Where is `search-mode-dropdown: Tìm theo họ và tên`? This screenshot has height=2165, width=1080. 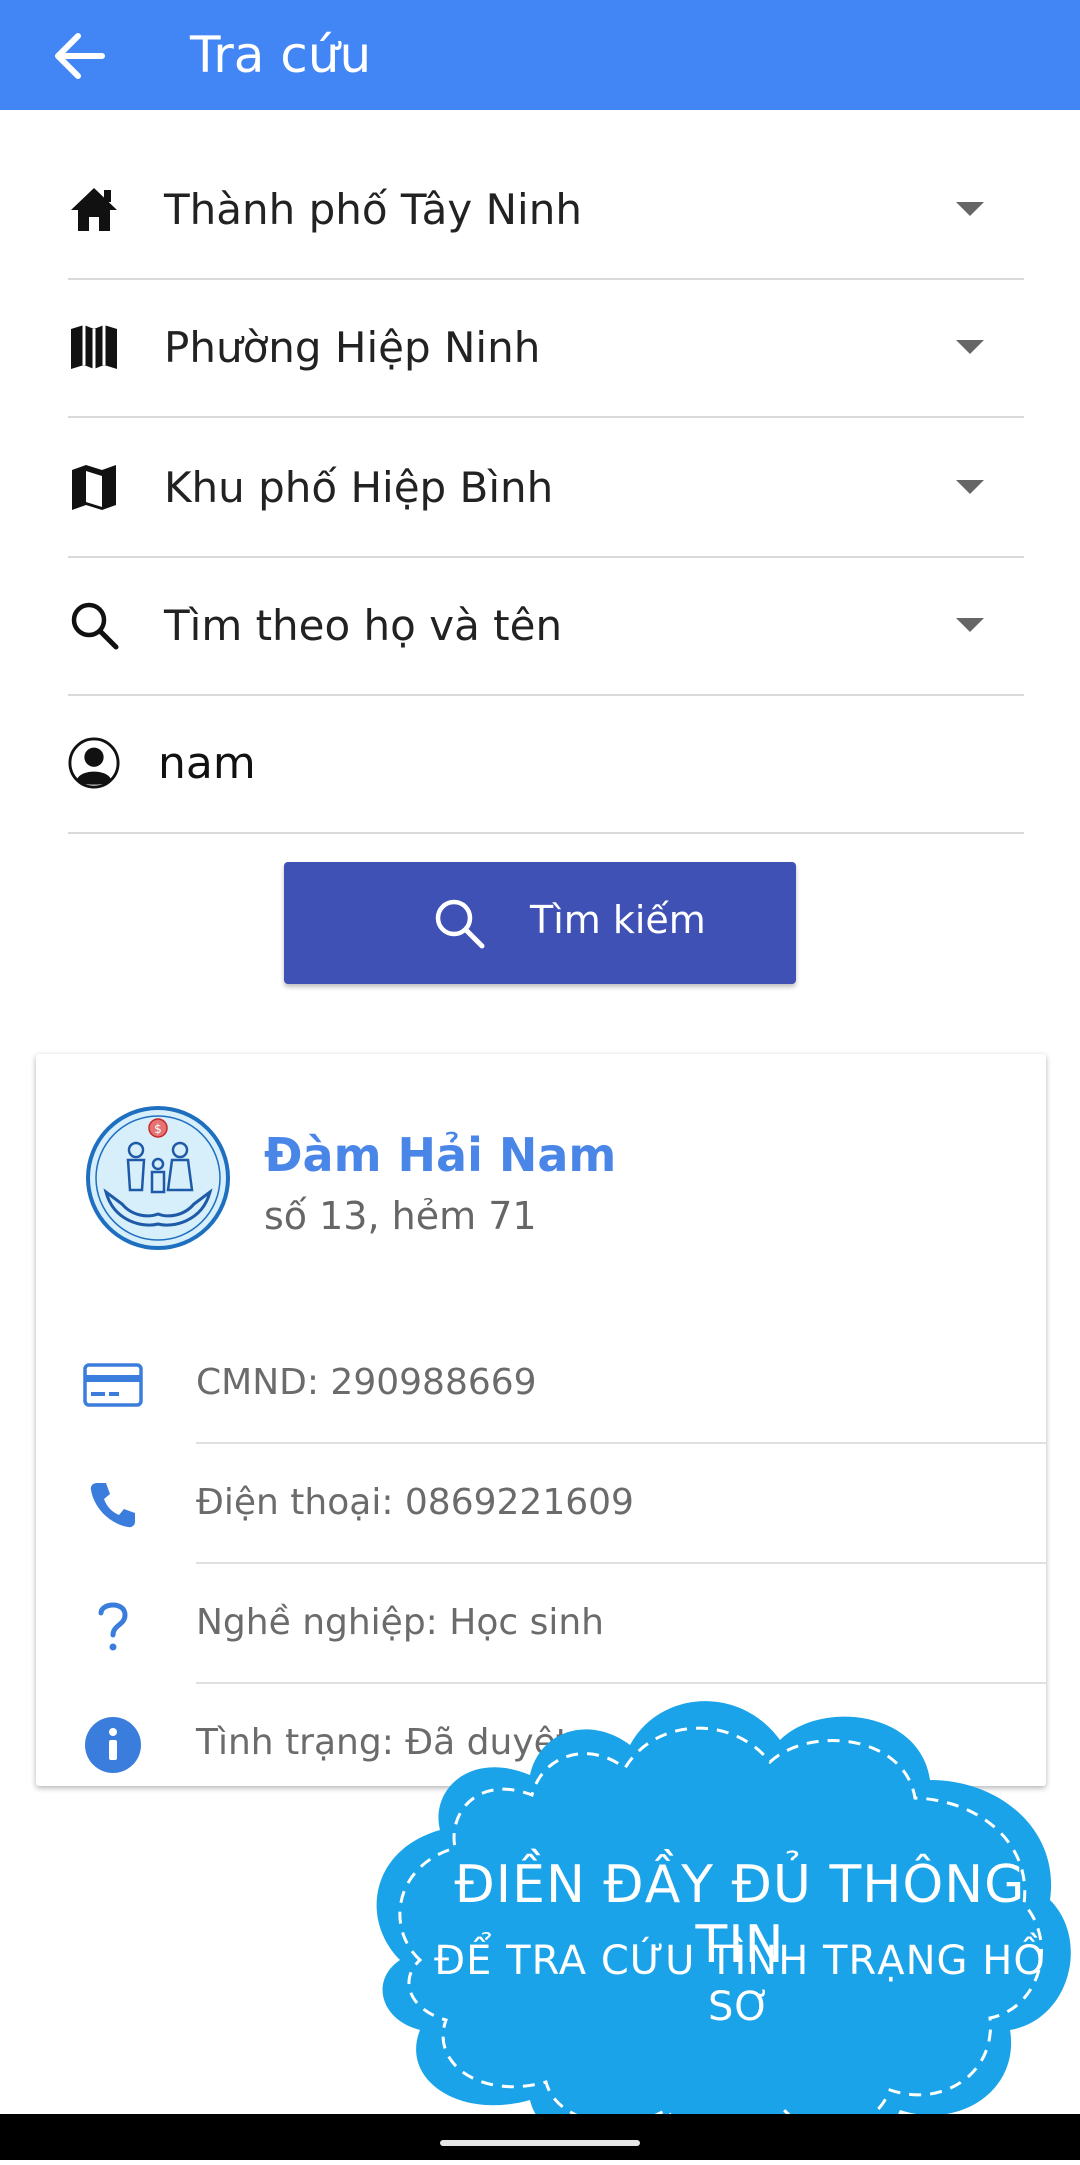
search-mode-dropdown: Tìm theo họ và tên is located at coordinates (546, 626).